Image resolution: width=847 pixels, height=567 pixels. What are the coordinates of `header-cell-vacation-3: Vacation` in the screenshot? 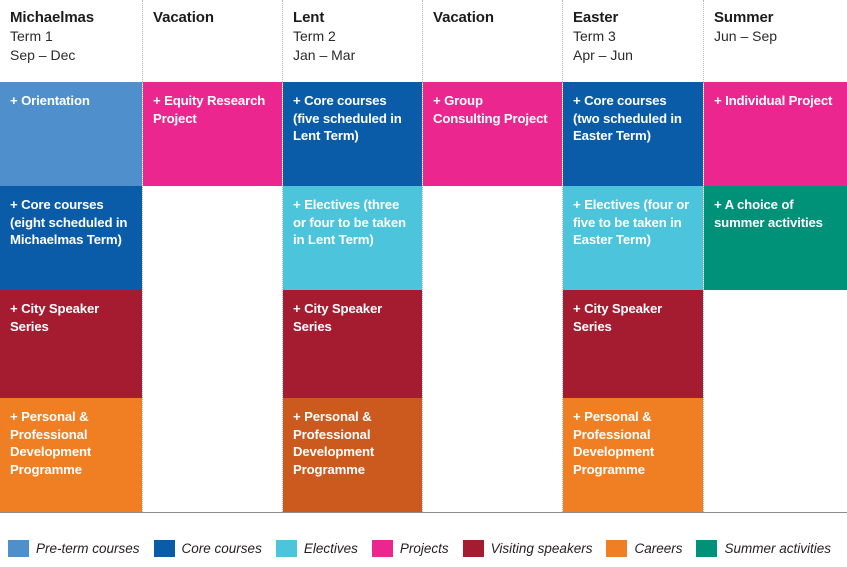 It's located at (493, 41).